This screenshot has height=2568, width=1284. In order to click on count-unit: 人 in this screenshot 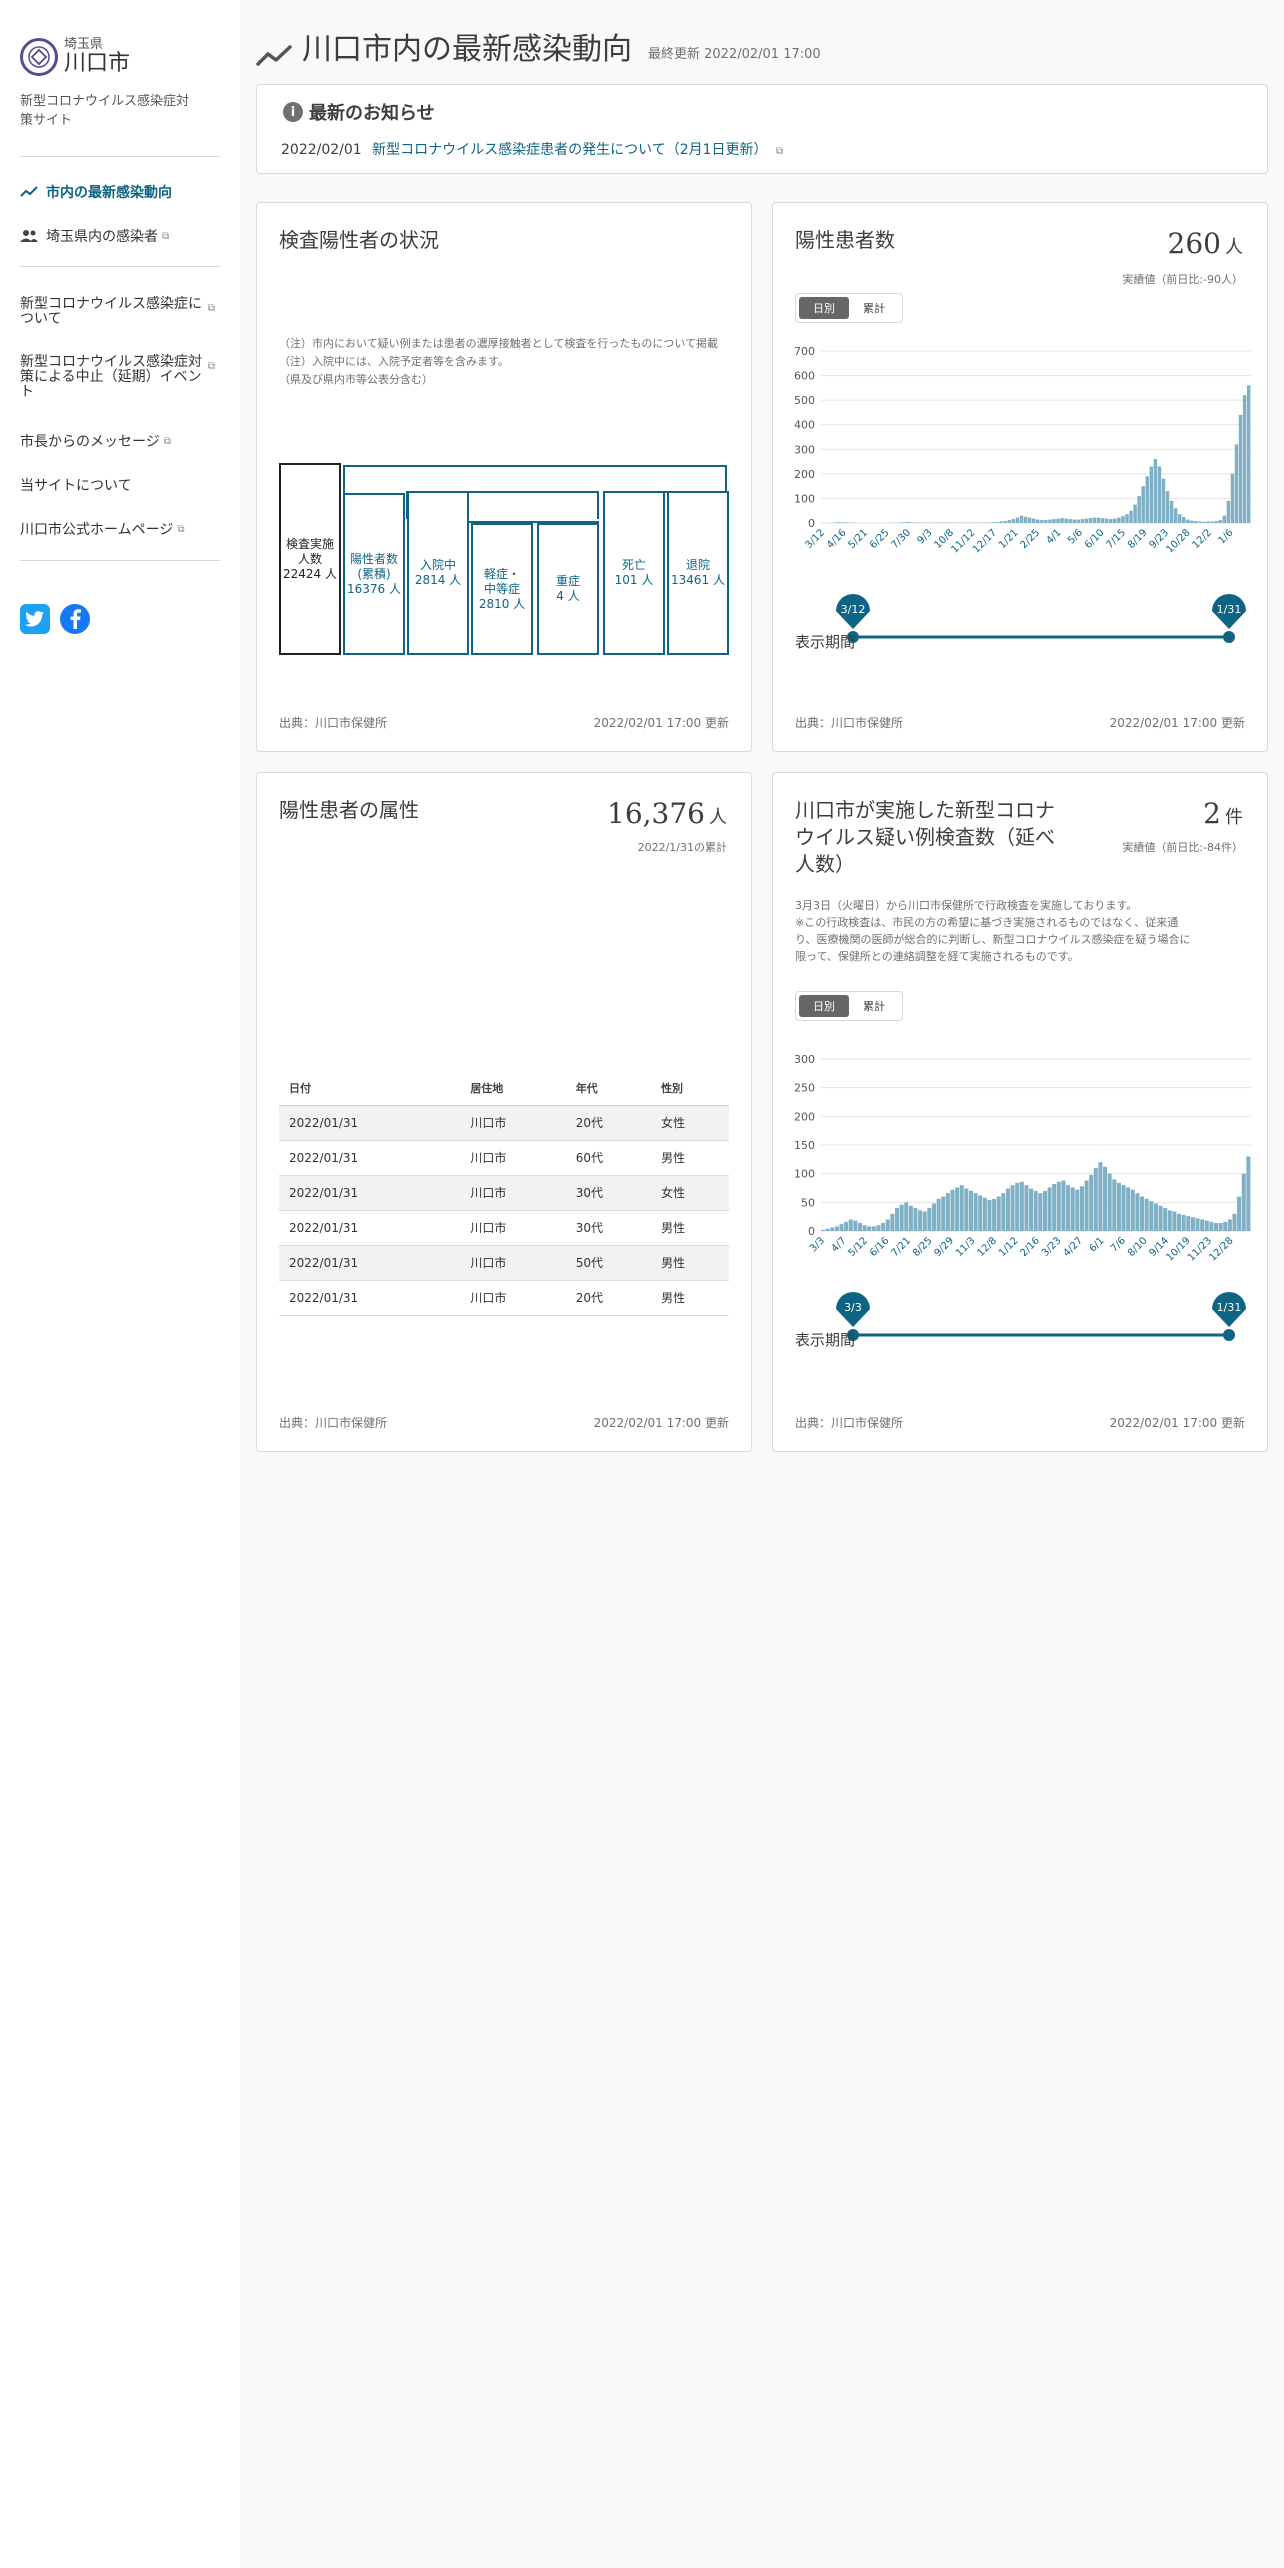, I will do `click(718, 817)`.